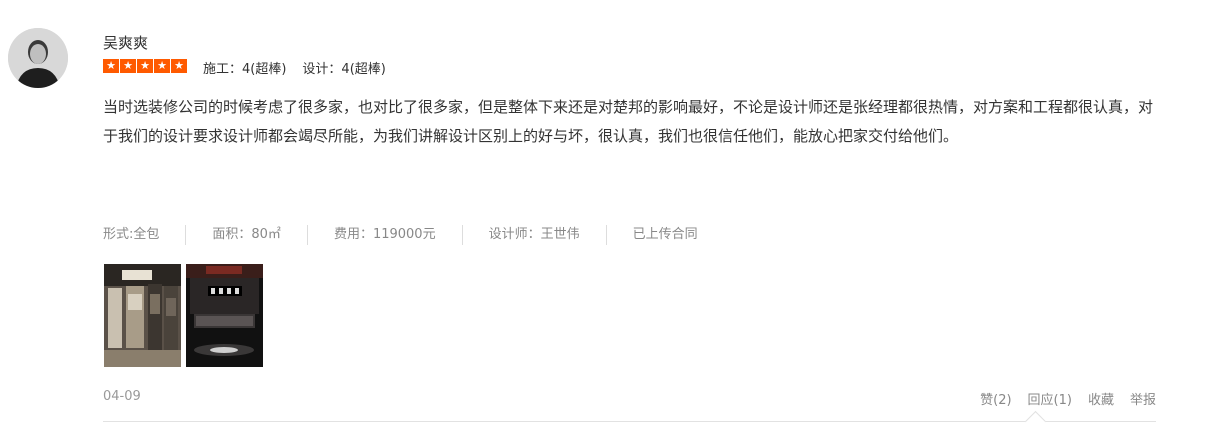 Image resolution: width=1210 pixels, height=432 pixels. I want to click on rating-stars: ★ ★ ★ ★ ★, so click(145, 66).